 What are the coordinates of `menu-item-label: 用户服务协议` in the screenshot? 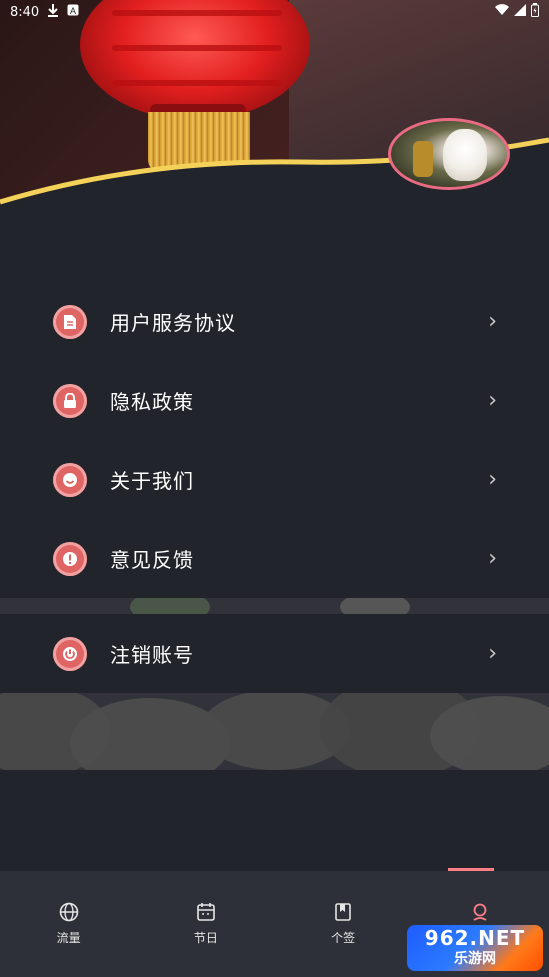 It's located at (173, 323).